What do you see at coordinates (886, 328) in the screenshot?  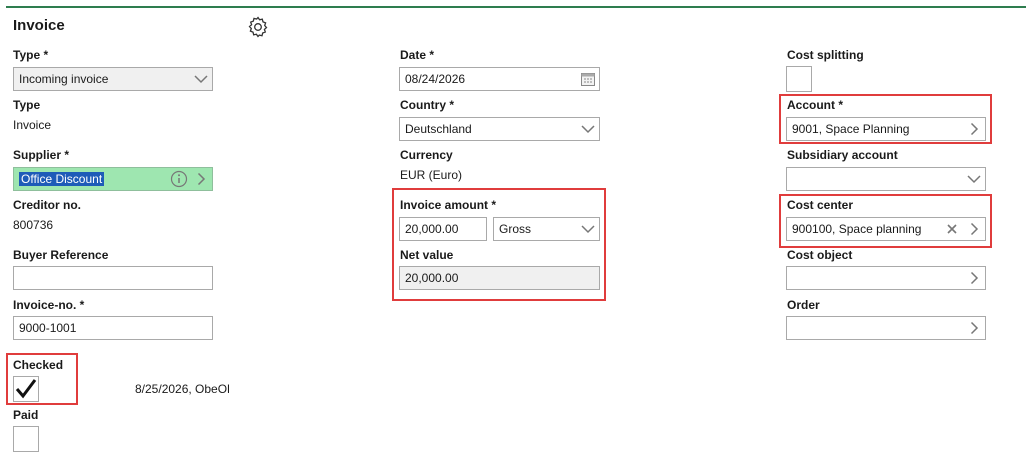 I see `order-field` at bounding box center [886, 328].